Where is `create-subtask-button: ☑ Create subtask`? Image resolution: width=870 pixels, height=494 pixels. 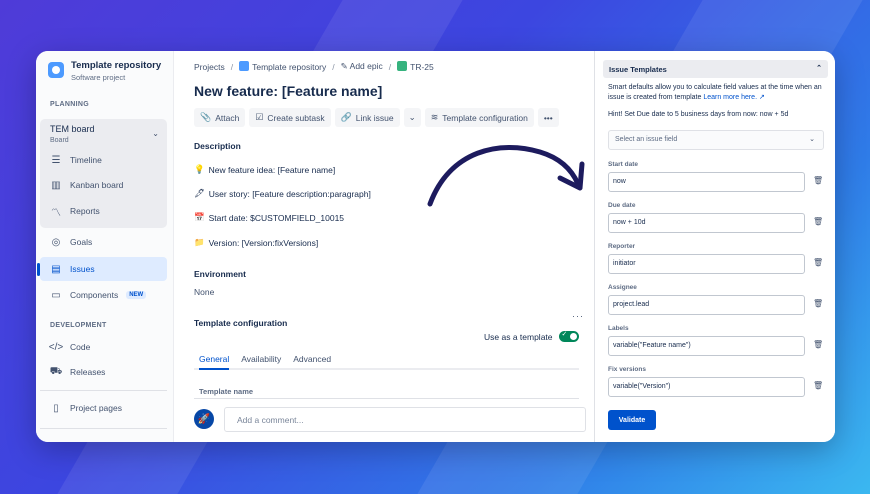
create-subtask-button: ☑ Create subtask is located at coordinates (290, 117).